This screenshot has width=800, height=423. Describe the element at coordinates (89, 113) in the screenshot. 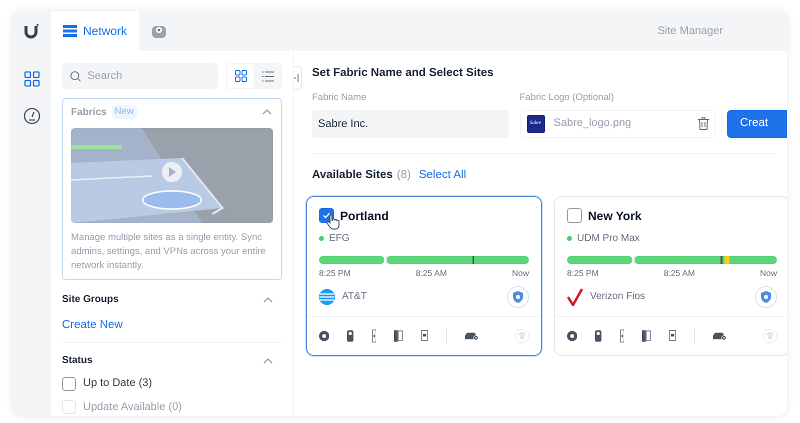

I see `section-title: Fabrics` at that location.